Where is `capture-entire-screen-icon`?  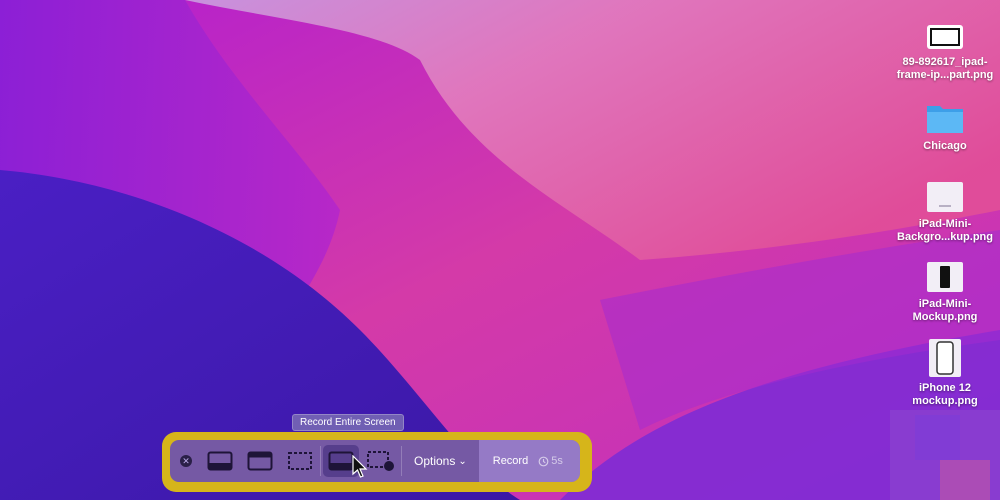 capture-entire-screen-icon is located at coordinates (220, 461).